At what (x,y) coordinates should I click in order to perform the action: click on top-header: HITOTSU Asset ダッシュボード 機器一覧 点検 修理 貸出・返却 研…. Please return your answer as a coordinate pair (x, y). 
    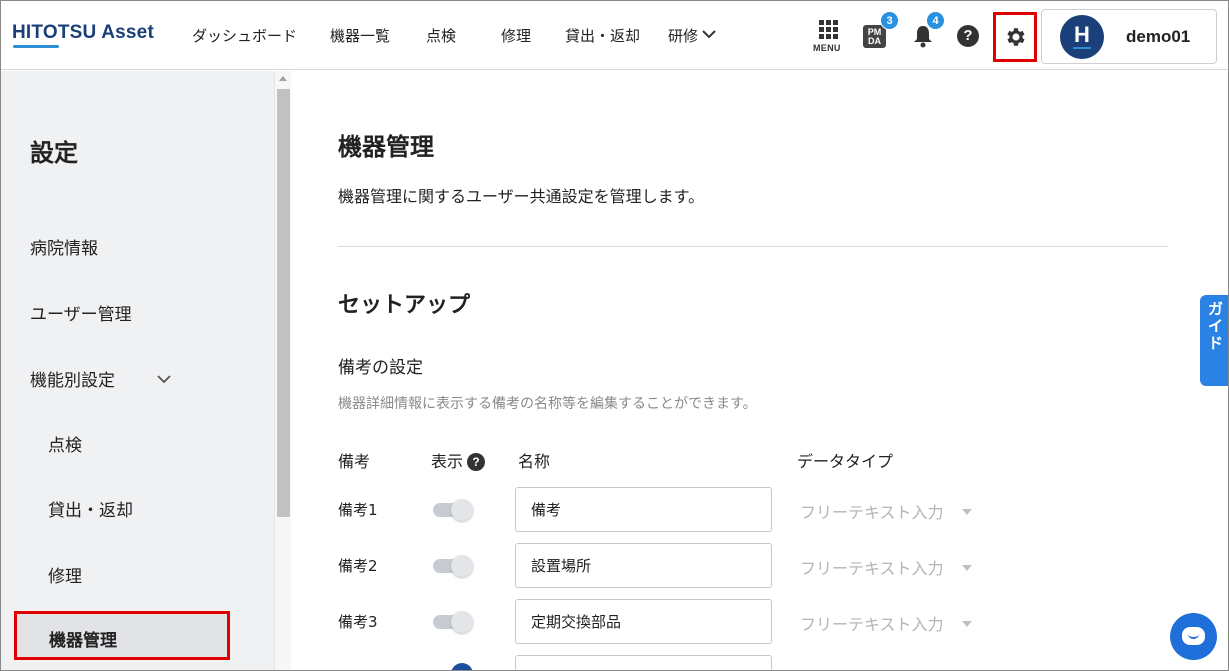
    Looking at the image, I should click on (614, 35).